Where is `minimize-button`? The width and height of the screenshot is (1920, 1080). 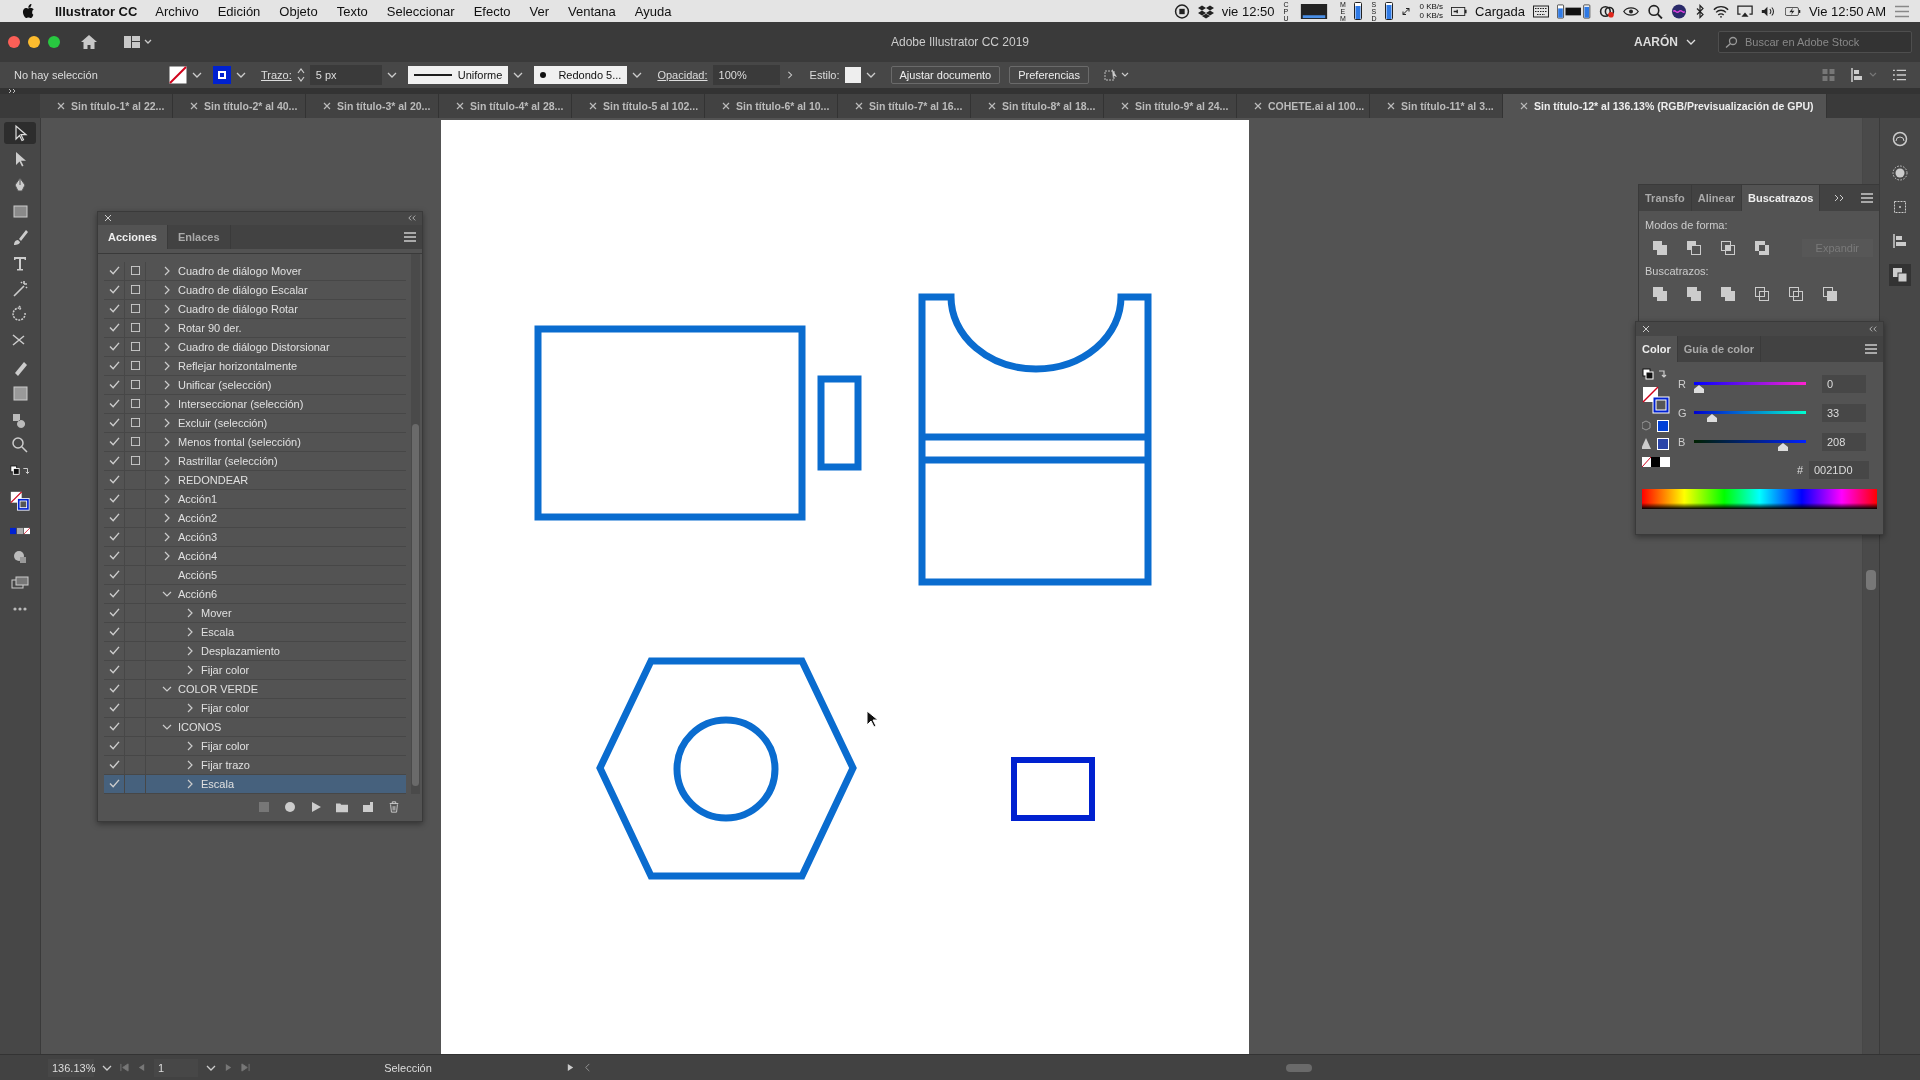 minimize-button is located at coordinates (34, 42).